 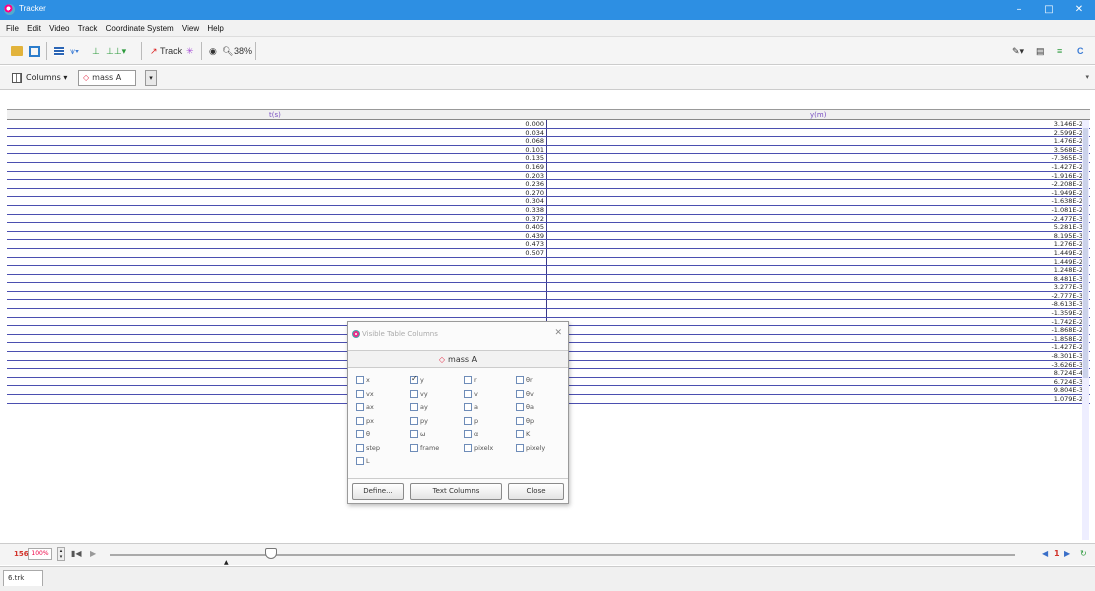 I want to click on column-header-y: y(m), so click(x=818, y=115).